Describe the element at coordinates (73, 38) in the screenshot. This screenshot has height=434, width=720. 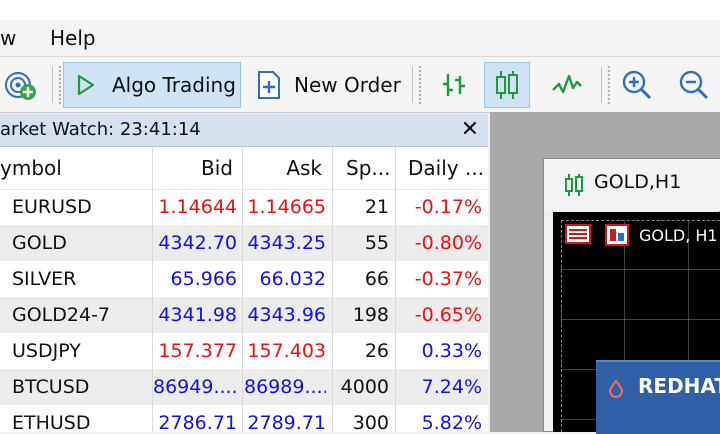
I see `menu-help: Help` at that location.